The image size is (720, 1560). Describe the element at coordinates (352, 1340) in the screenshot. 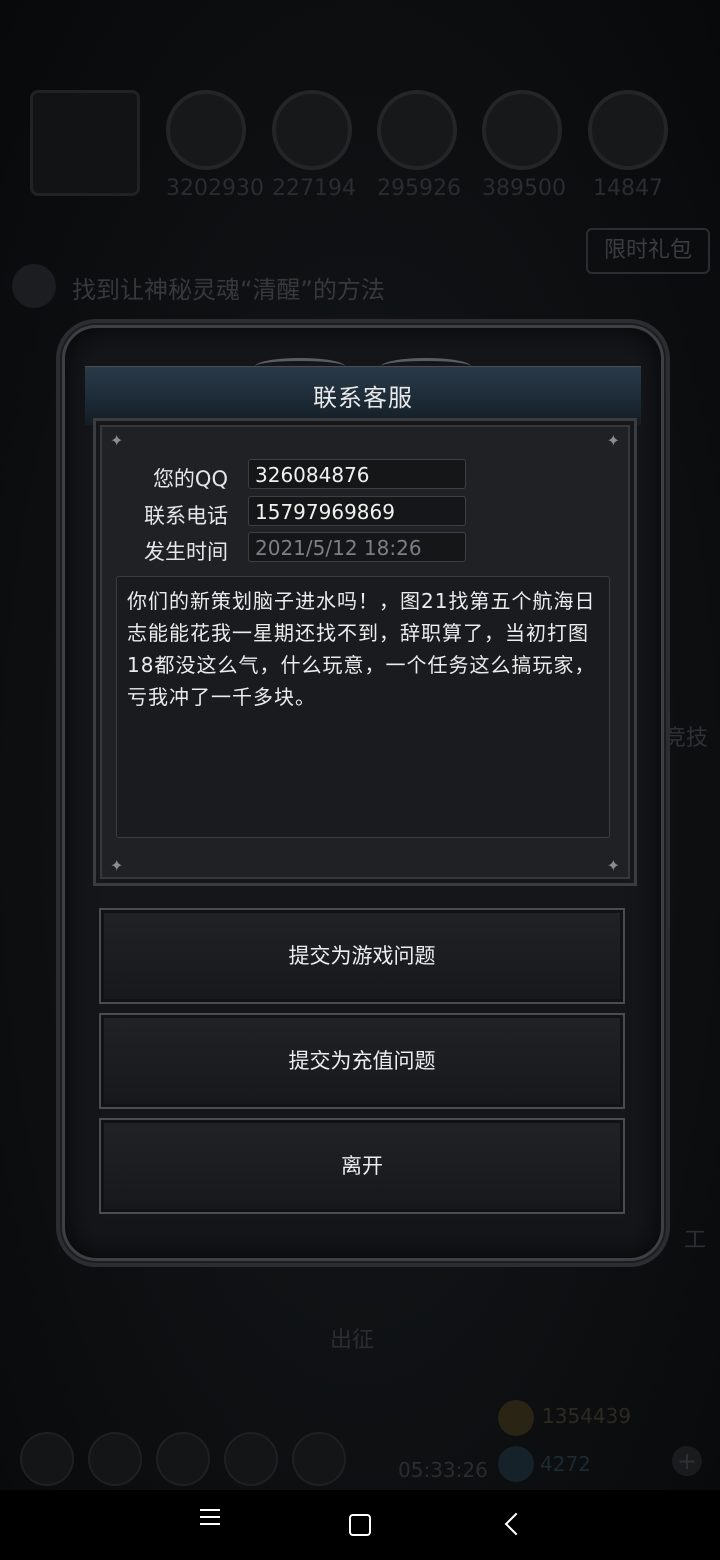

I see `sortie-label: 出征` at that location.